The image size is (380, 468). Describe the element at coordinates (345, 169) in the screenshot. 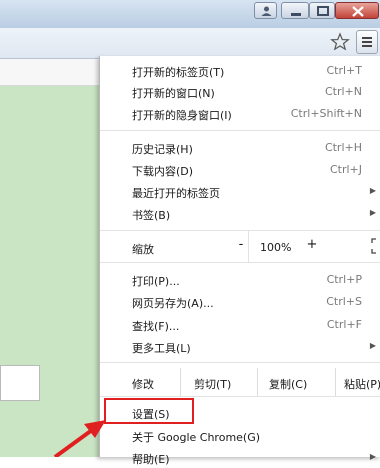

I see `menu-item-shortcut: Ctrl+J` at that location.